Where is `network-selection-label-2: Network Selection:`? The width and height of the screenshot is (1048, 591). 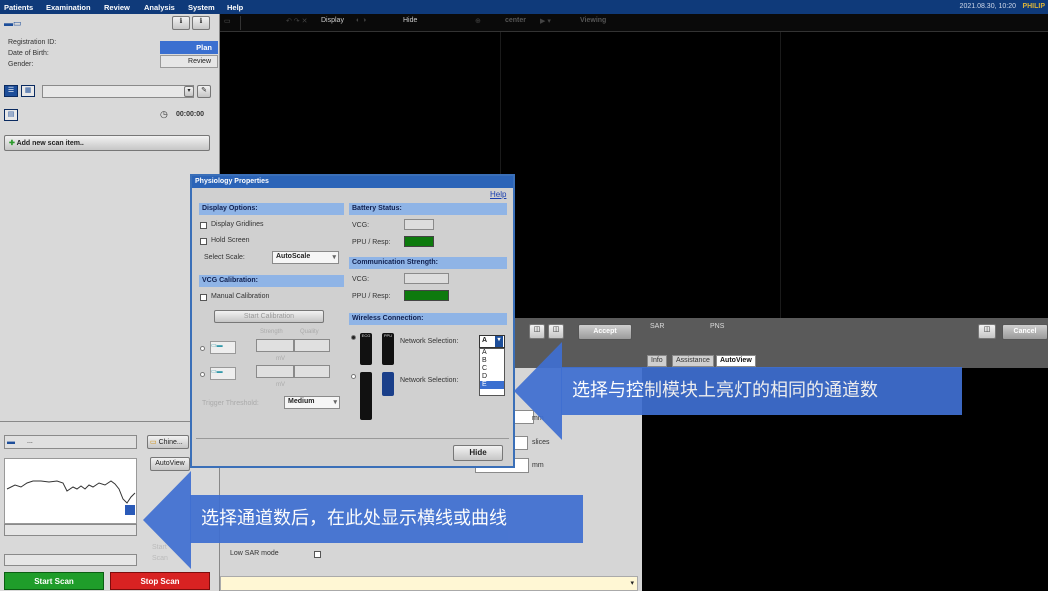 network-selection-label-2: Network Selection: is located at coordinates (429, 380).